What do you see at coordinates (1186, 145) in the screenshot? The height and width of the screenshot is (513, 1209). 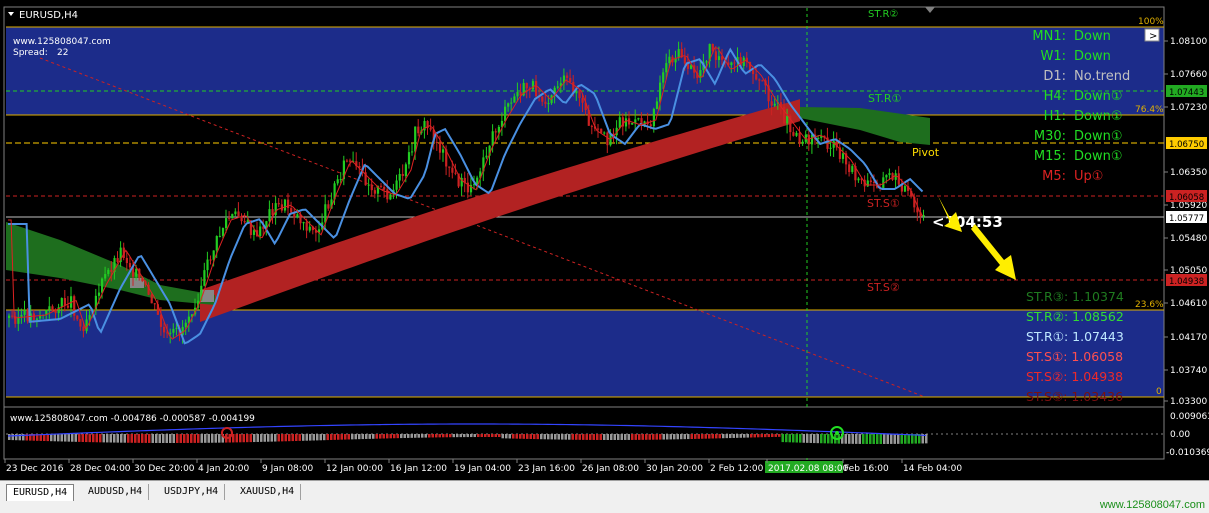 I see `price-tag-label: 1.06750` at bounding box center [1186, 145].